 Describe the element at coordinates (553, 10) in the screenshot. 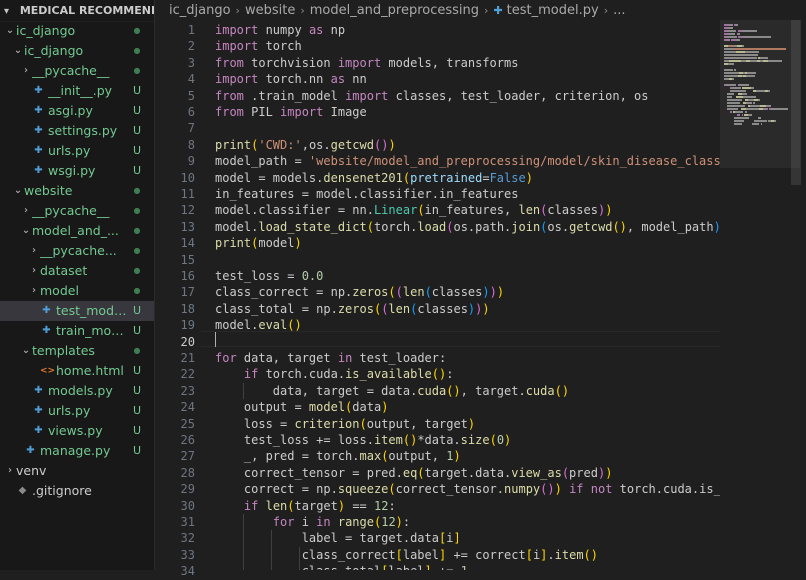

I see `breadcrumb-segment: test_model.py` at that location.